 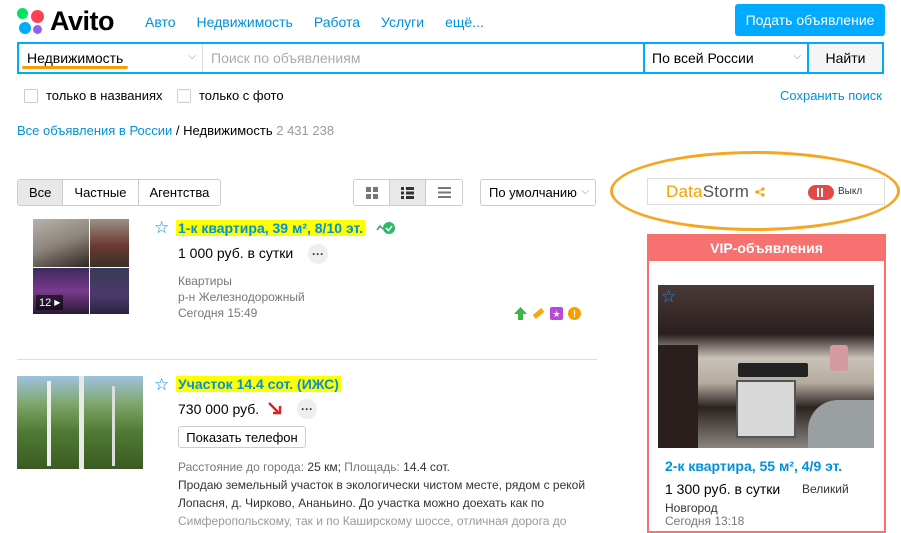 What do you see at coordinates (104, 95) in the screenshot?
I see `checkbox-label: только в названиях` at bounding box center [104, 95].